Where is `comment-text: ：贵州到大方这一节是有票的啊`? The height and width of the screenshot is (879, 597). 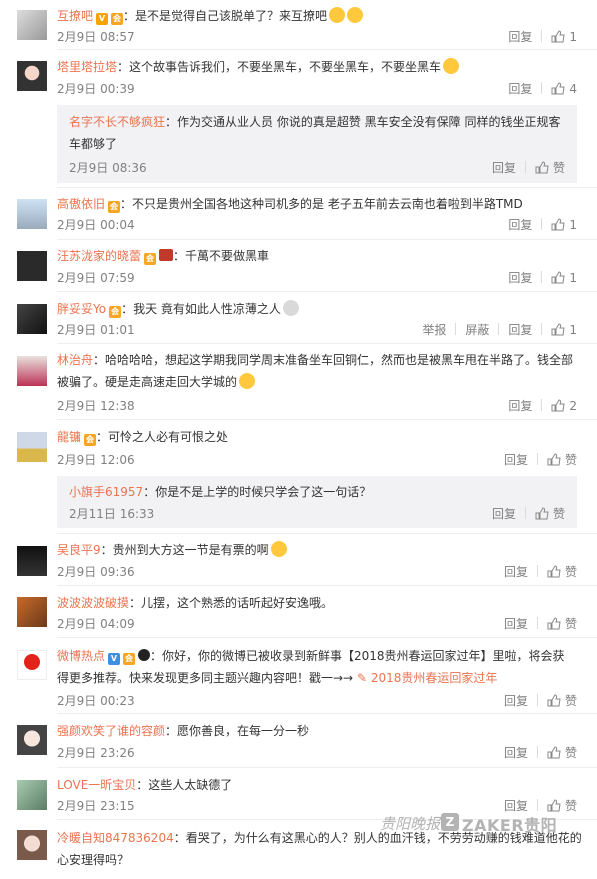
comment-text: ：贵州到大方这一节是有票的啊 is located at coordinates (184, 550).